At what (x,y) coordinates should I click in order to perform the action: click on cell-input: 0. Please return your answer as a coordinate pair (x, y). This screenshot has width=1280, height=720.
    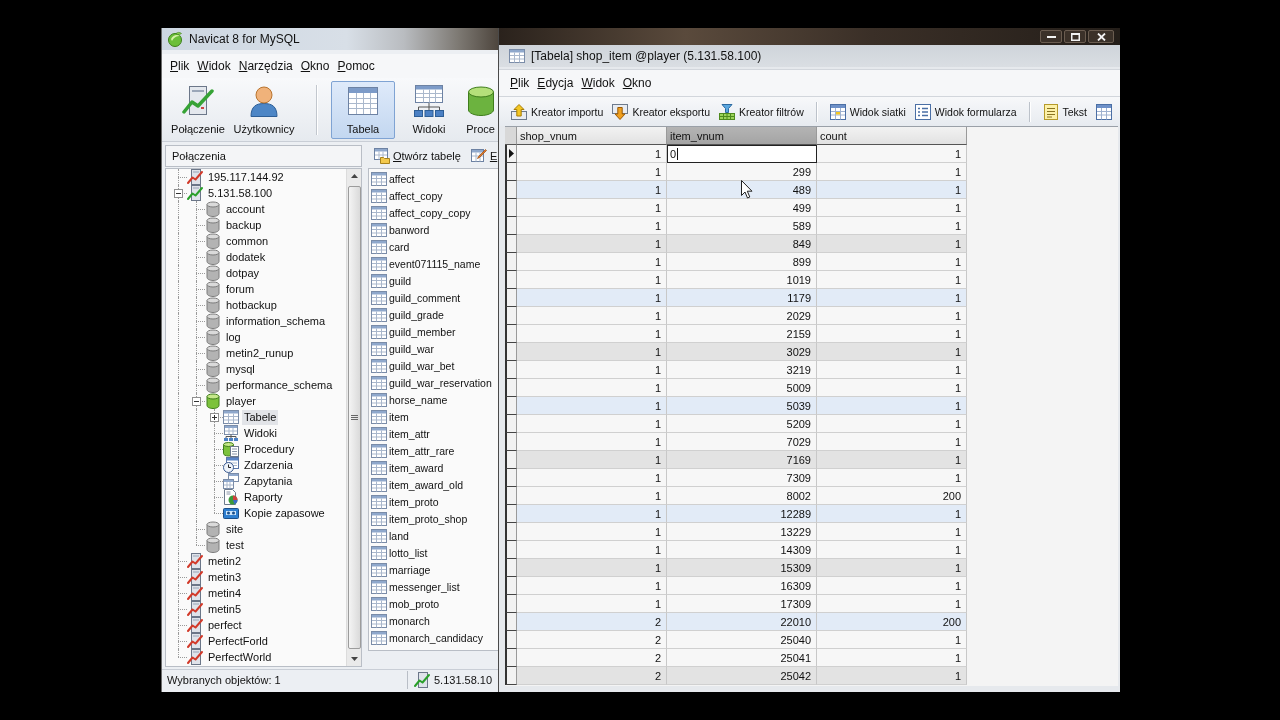
    Looking at the image, I should click on (742, 154).